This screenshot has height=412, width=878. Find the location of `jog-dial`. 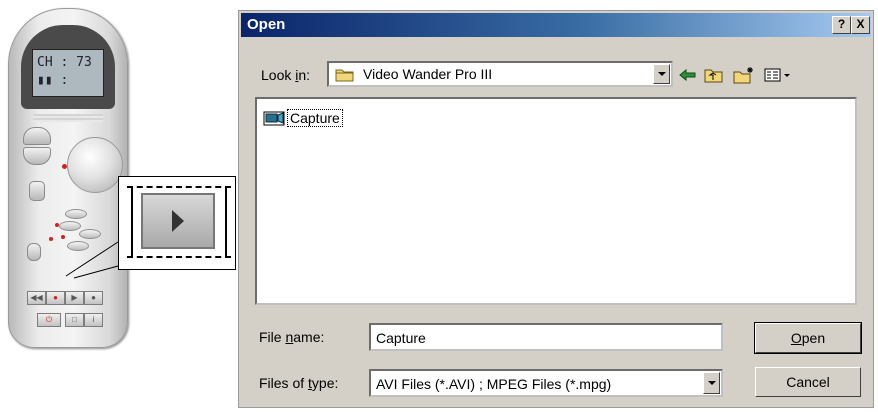

jog-dial is located at coordinates (92, 165).